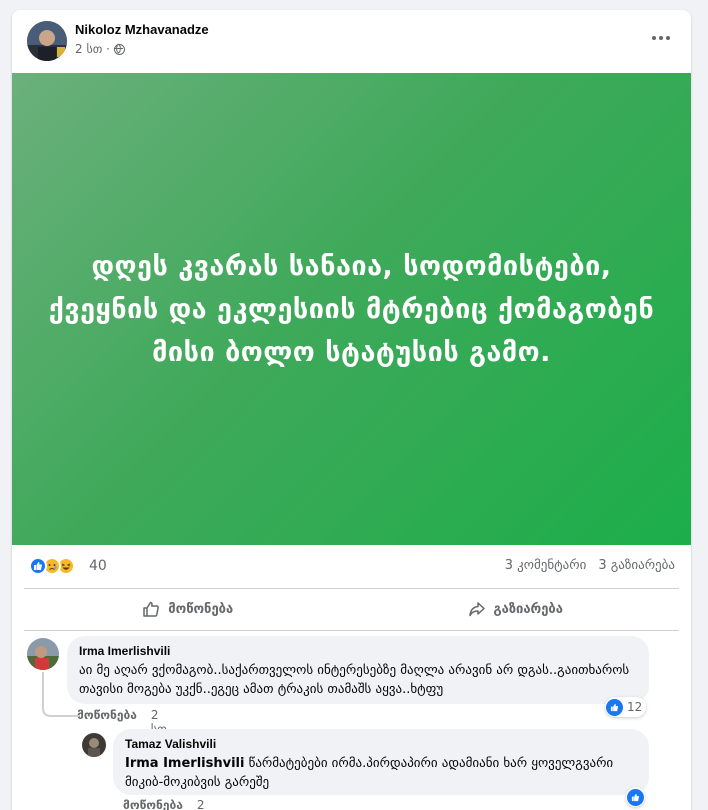 The image size is (708, 810). Describe the element at coordinates (358, 651) in the screenshot. I see `commenter-name: Irma Imerlishvili` at that location.